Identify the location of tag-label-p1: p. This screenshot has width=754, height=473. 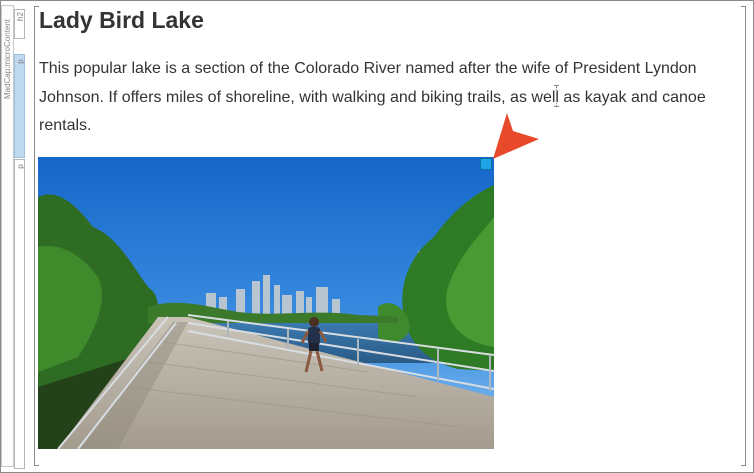
(20, 61).